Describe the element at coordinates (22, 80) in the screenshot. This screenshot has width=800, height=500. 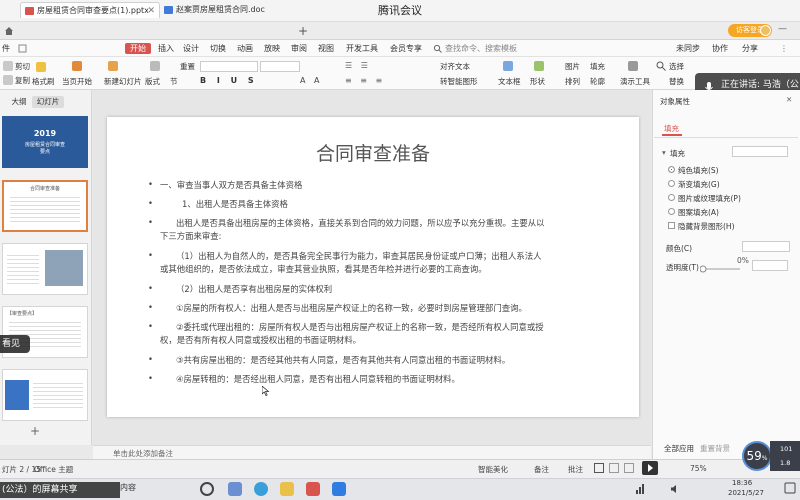
I see `copy-button: 复制` at that location.